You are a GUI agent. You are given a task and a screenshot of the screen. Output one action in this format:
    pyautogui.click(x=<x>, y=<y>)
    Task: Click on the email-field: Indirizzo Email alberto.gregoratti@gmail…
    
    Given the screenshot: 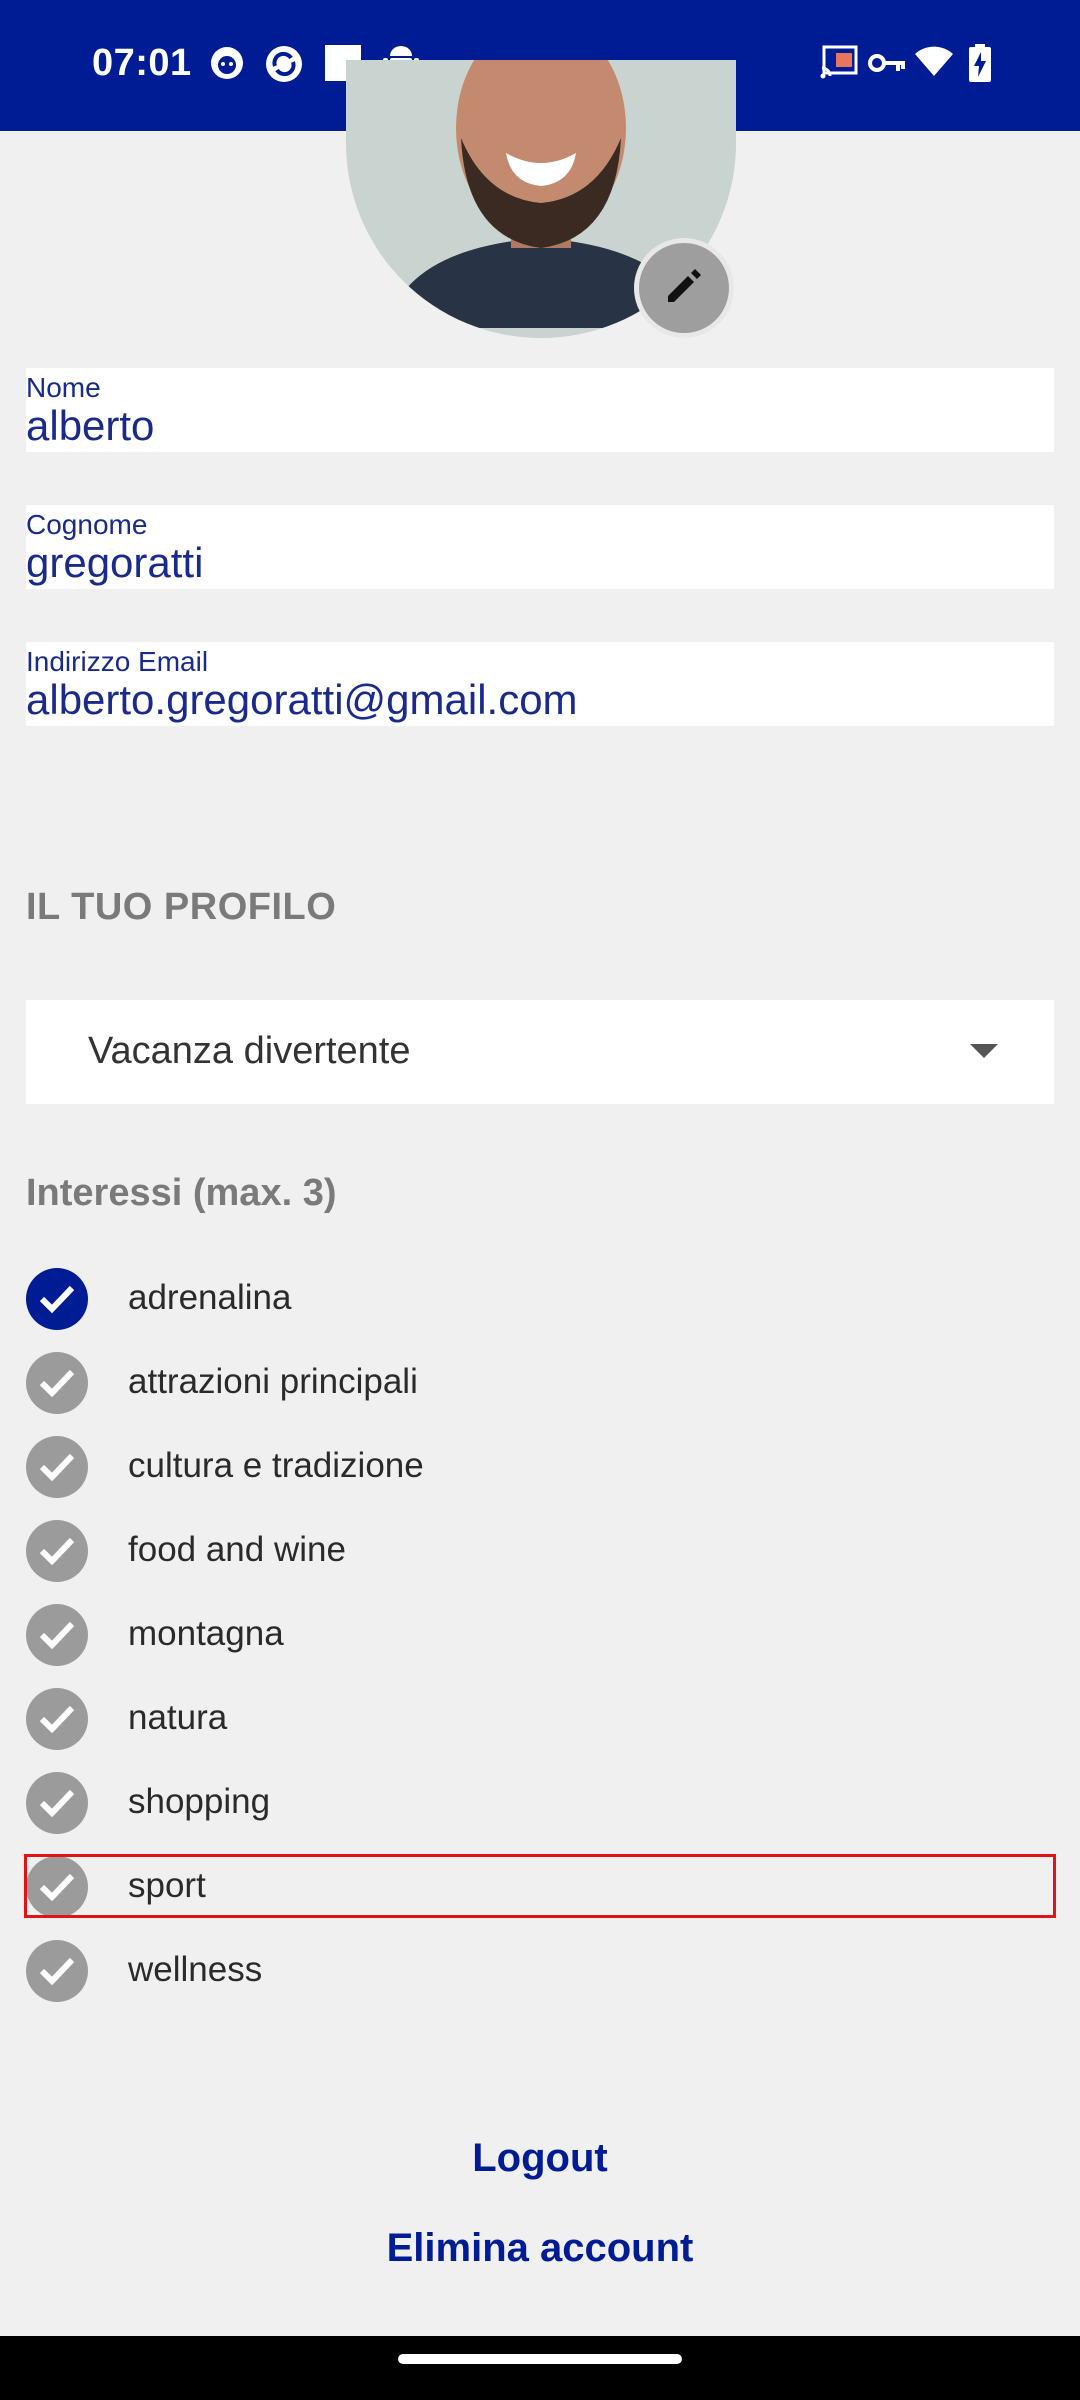 What is the action you would take?
    pyautogui.click(x=540, y=684)
    